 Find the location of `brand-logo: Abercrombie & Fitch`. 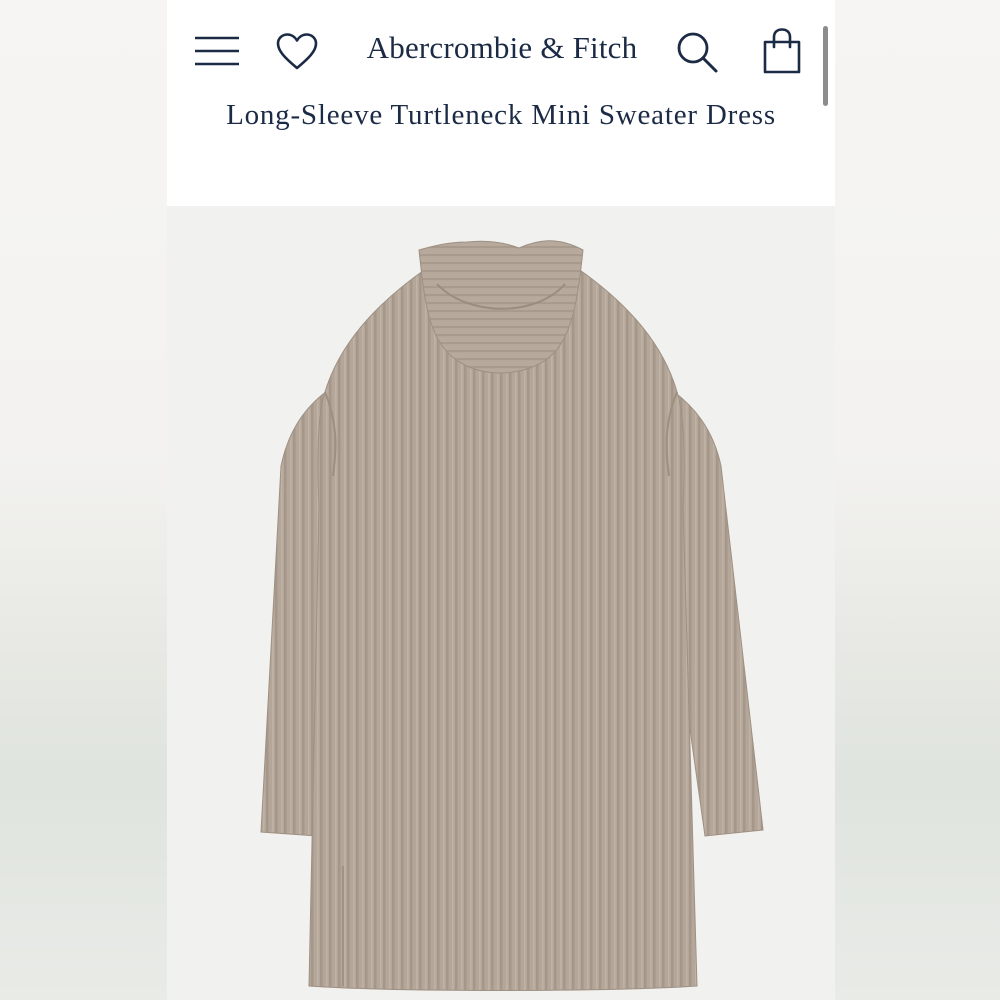

brand-logo: Abercrombie & Fitch is located at coordinates (502, 48).